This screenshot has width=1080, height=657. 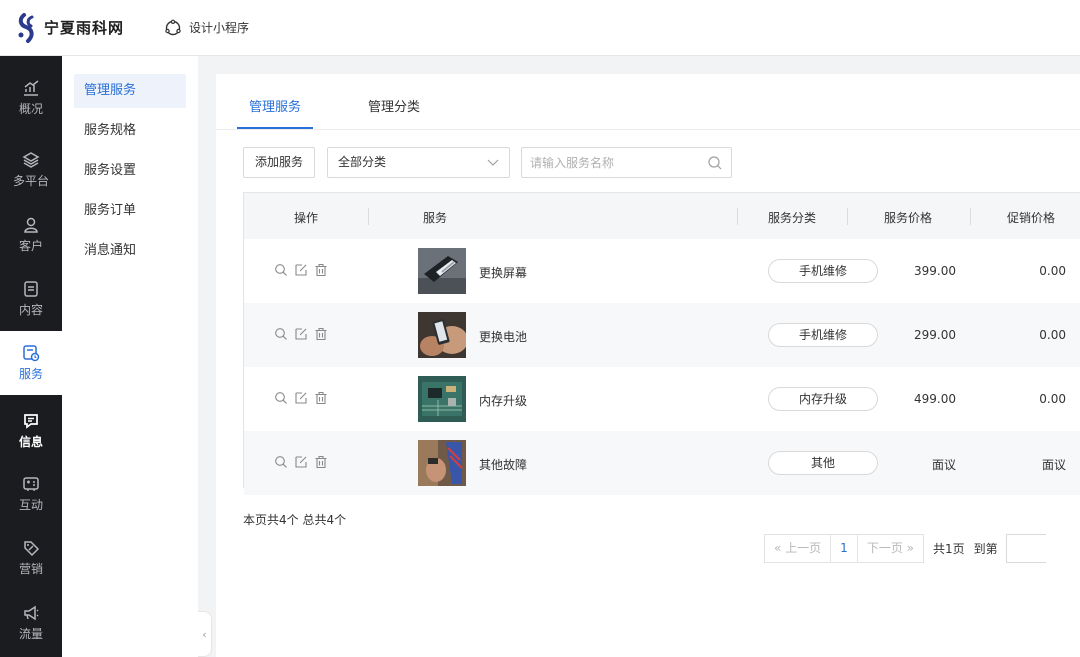 What do you see at coordinates (130, 251) in the screenshot?
I see `subnav-item-notifications: 消息通知` at bounding box center [130, 251].